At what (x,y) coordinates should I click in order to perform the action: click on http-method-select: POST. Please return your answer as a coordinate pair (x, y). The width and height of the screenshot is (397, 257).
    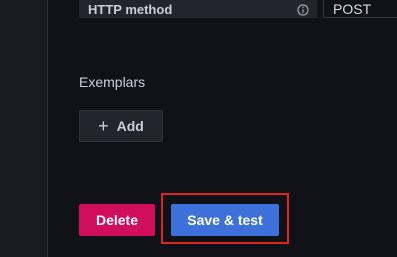
    Looking at the image, I should click on (360, 9).